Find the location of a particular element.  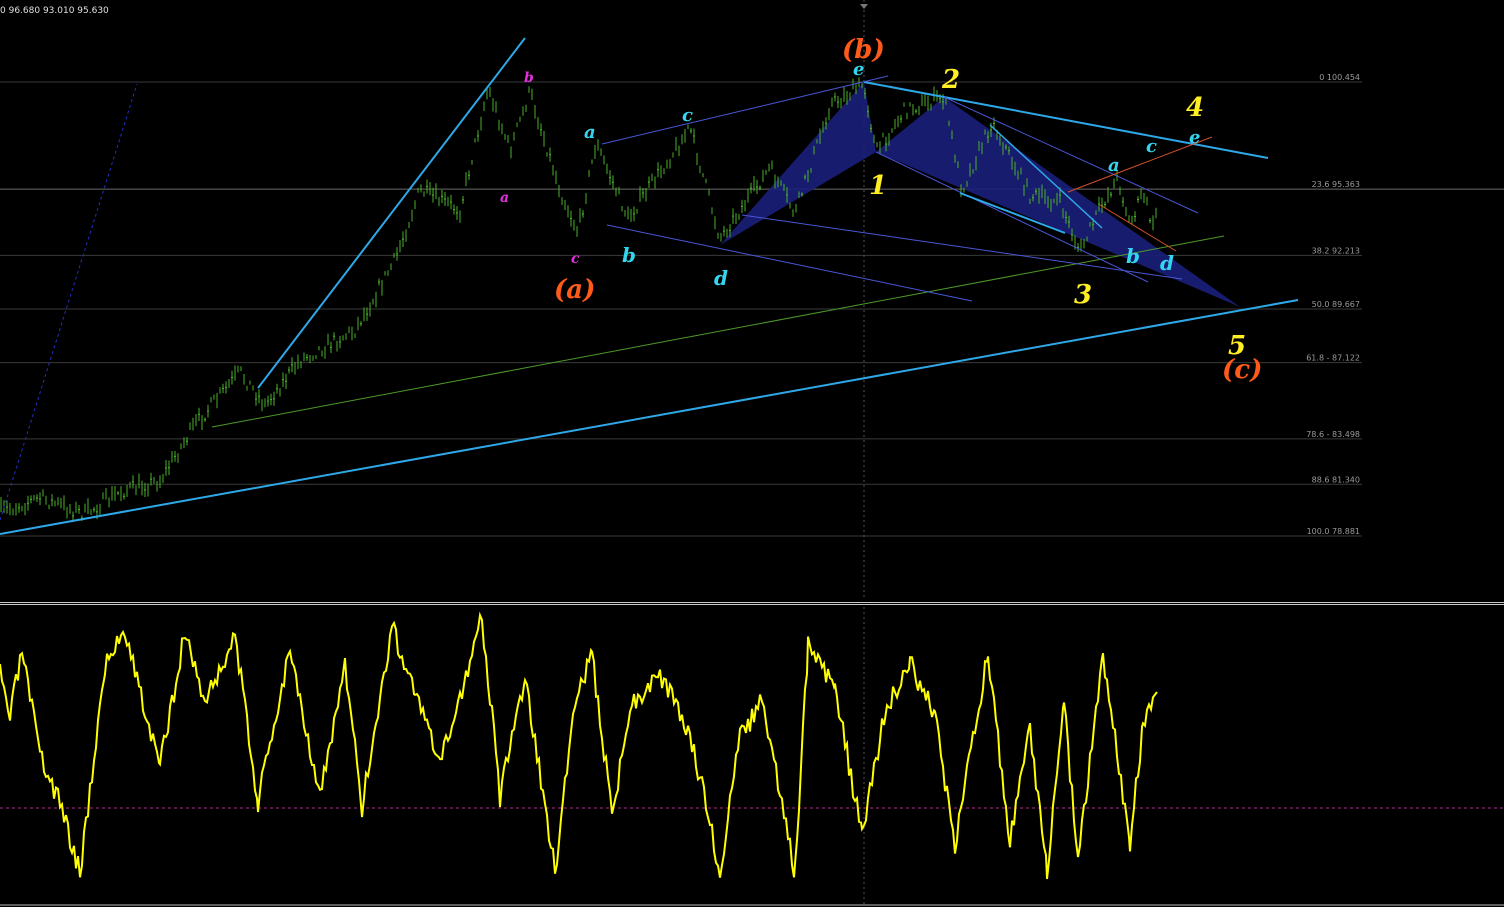

crosshair-top-marker is located at coordinates (864, 6).